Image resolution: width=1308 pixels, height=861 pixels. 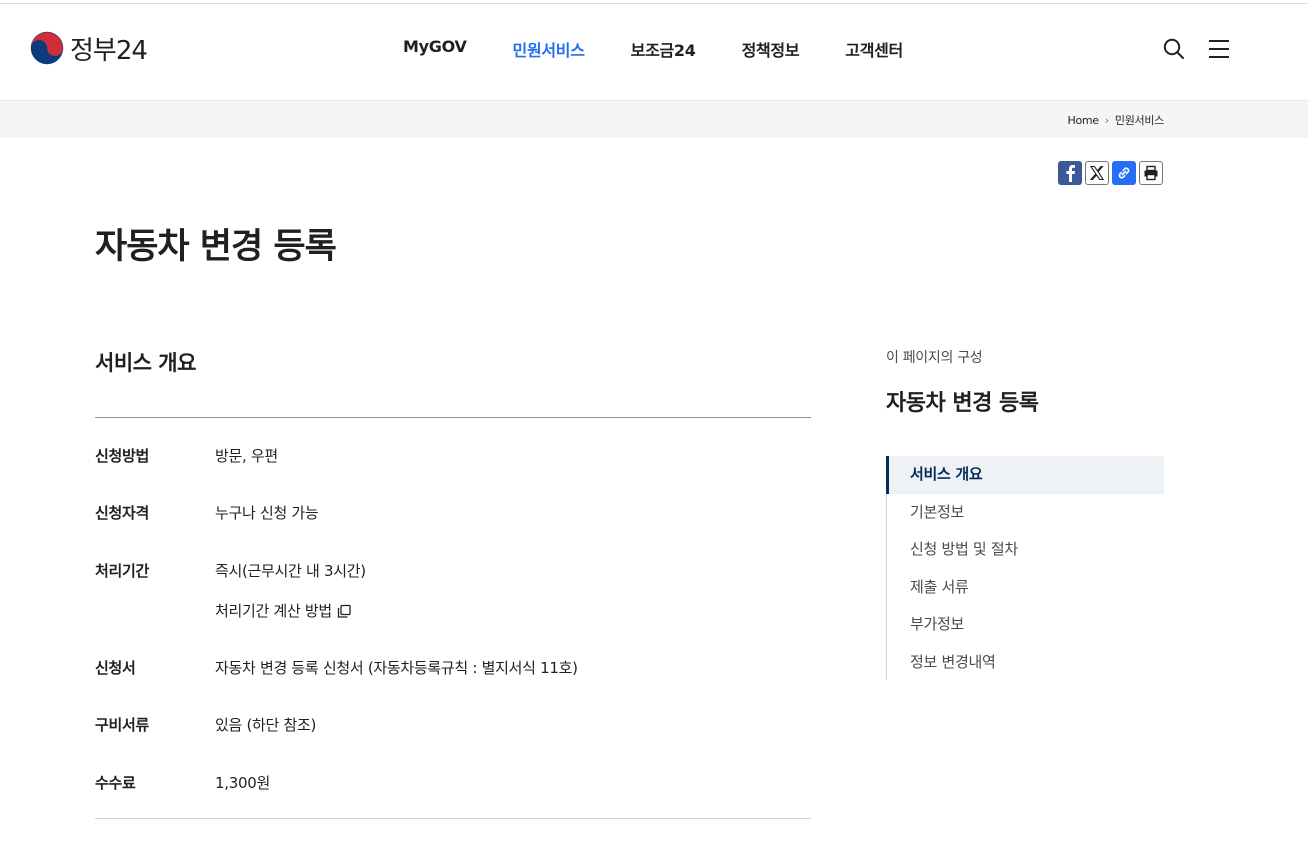 What do you see at coordinates (771, 49) in the screenshot?
I see `nav-item-policy-info: 정책정보` at bounding box center [771, 49].